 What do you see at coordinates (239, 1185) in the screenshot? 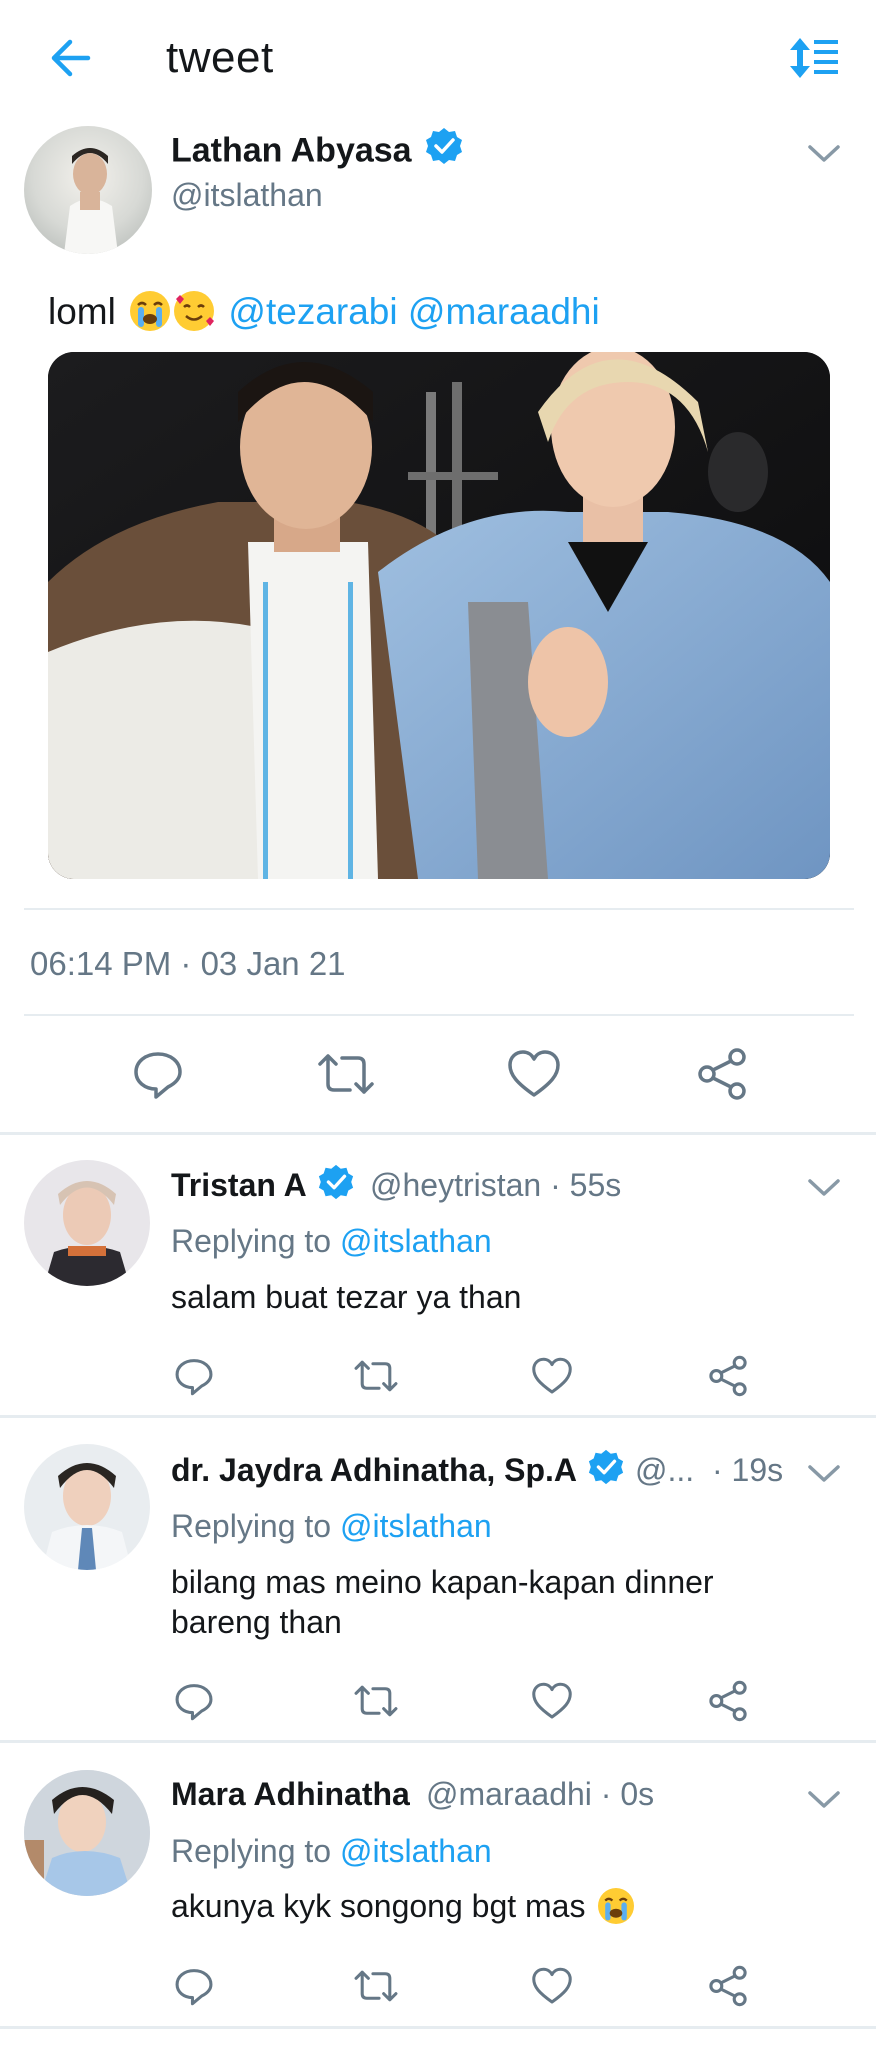
I see `reply-author-name-text: Tristan A` at bounding box center [239, 1185].